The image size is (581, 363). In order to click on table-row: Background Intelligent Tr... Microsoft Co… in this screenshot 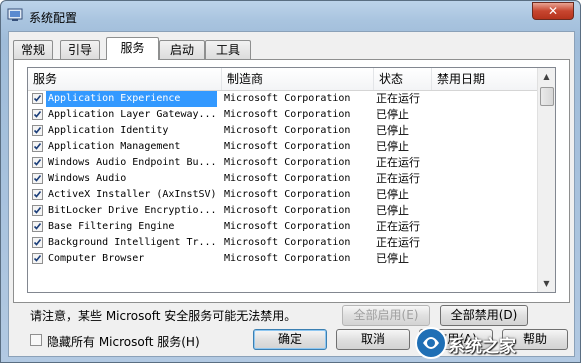, I will do `click(283, 243)`.